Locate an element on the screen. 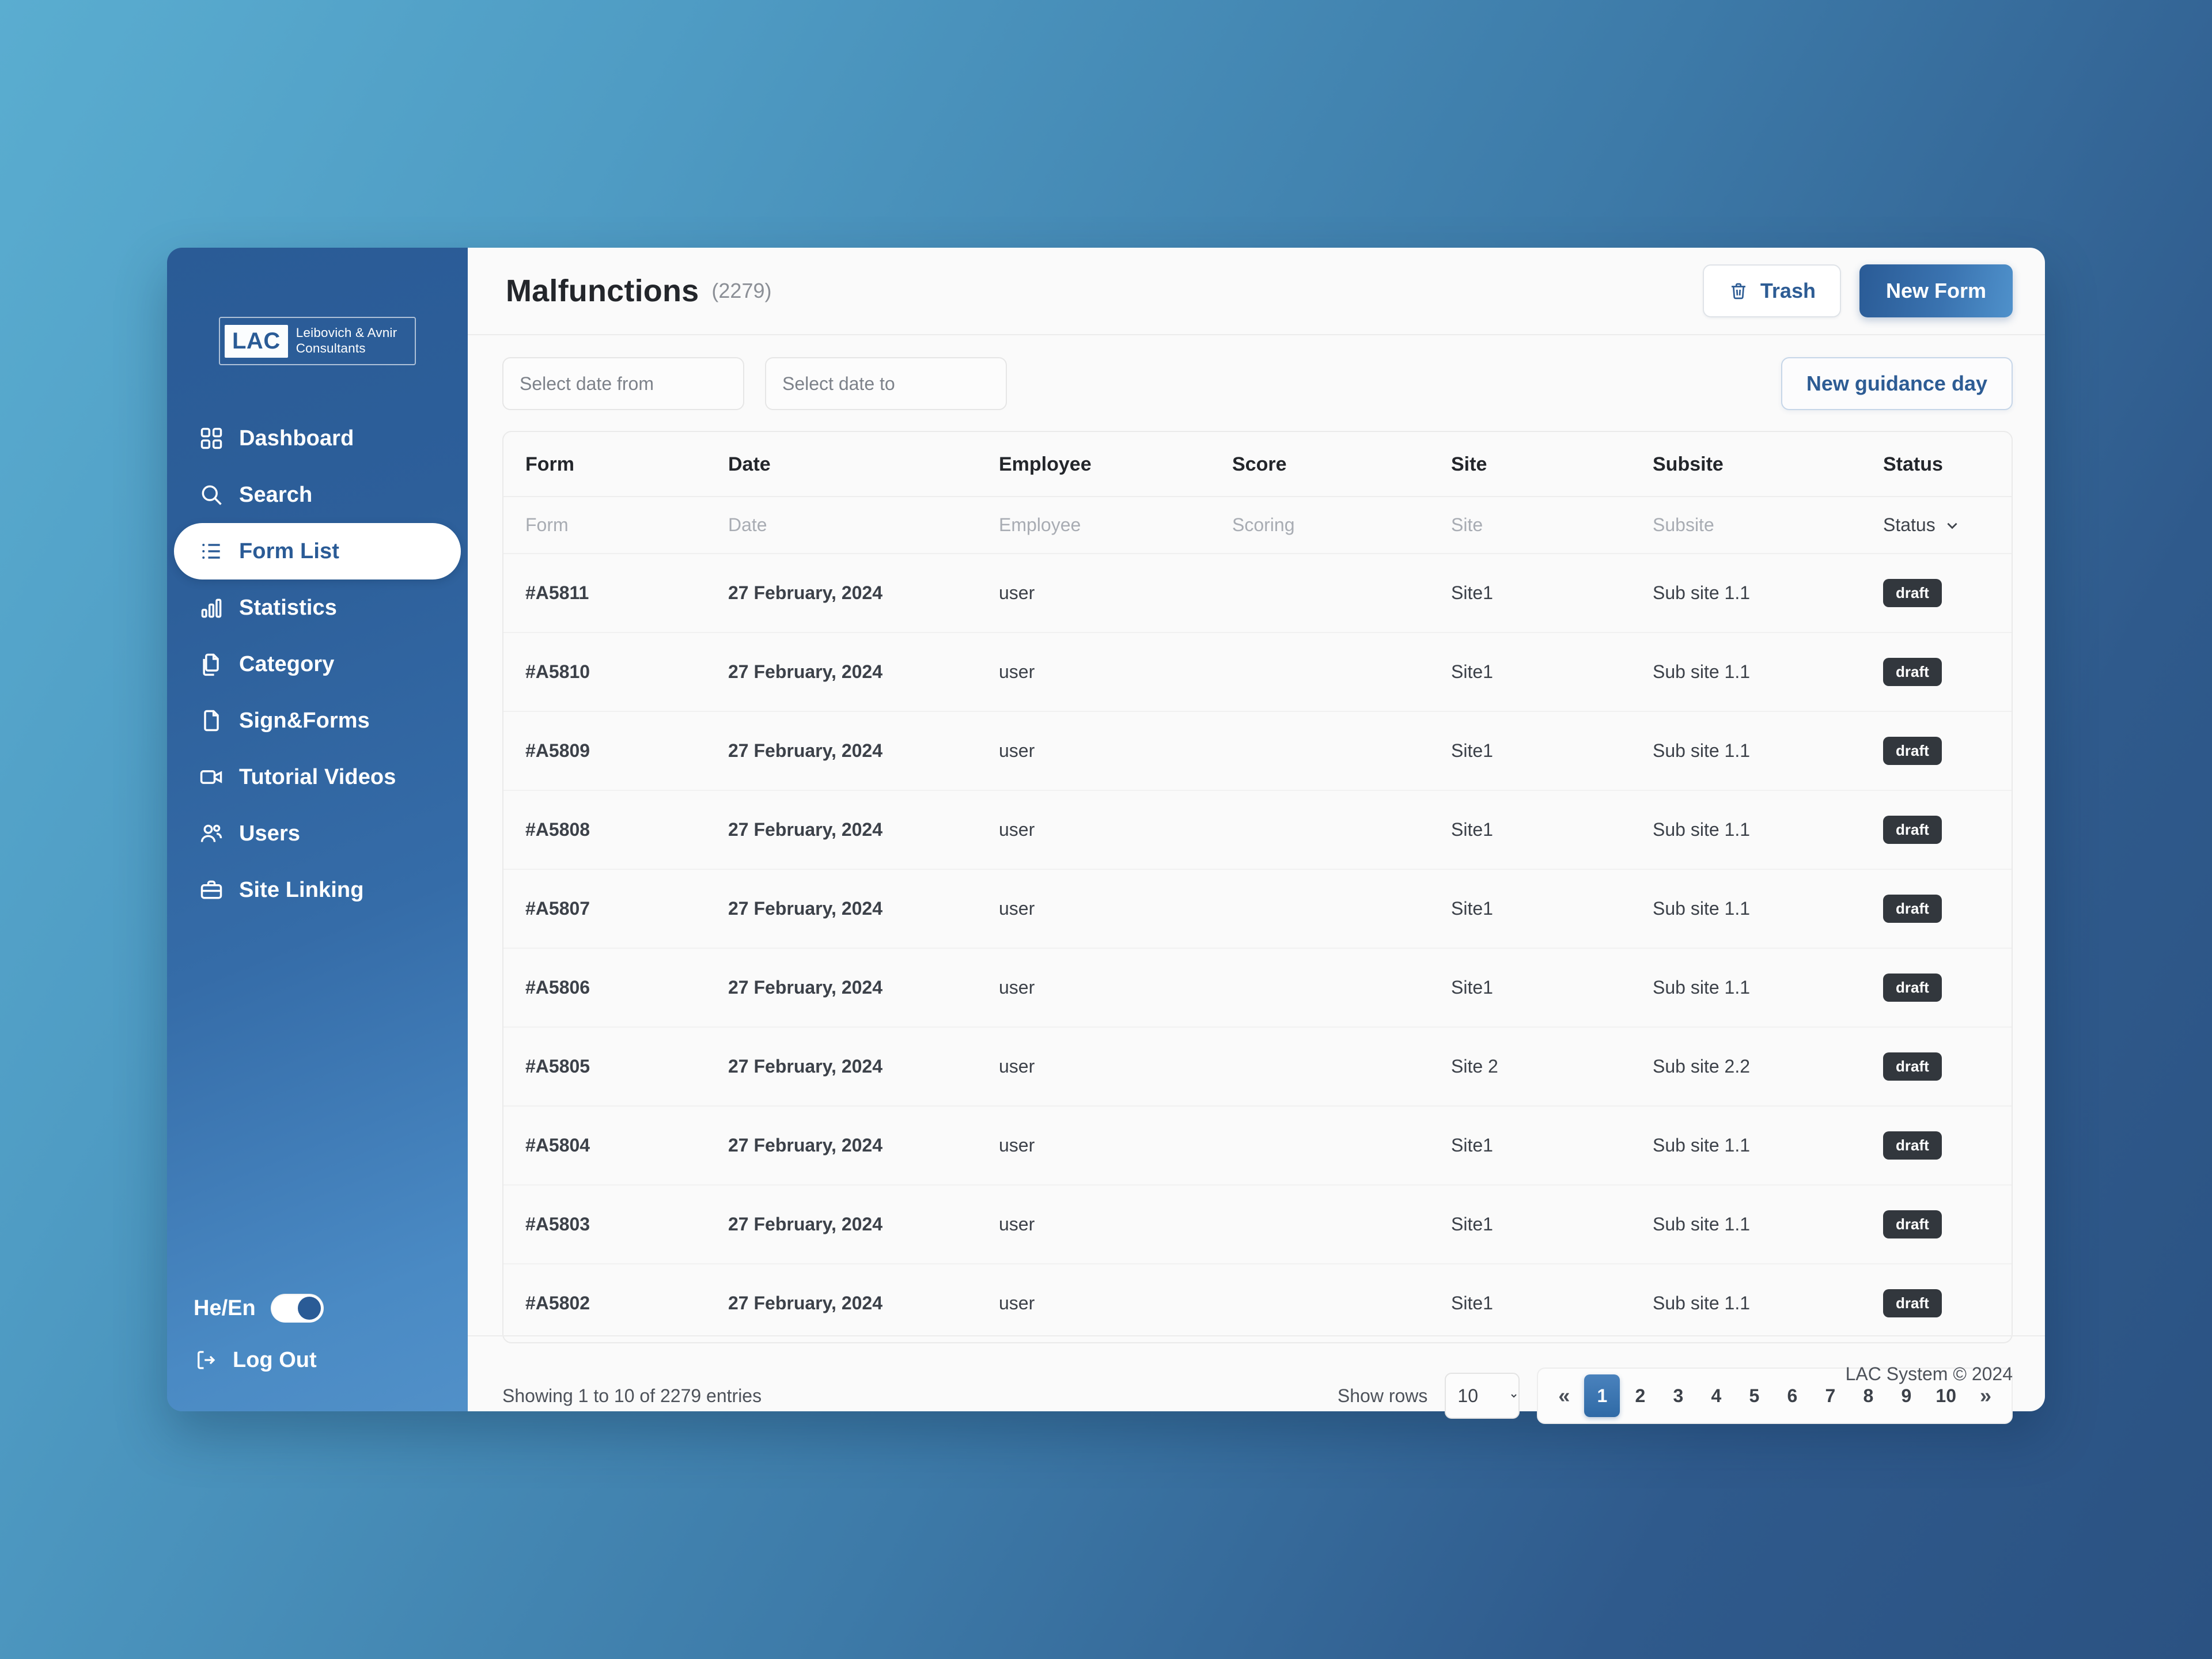 The height and width of the screenshot is (1659, 2212). filter-score: Scoring is located at coordinates (1341, 525).